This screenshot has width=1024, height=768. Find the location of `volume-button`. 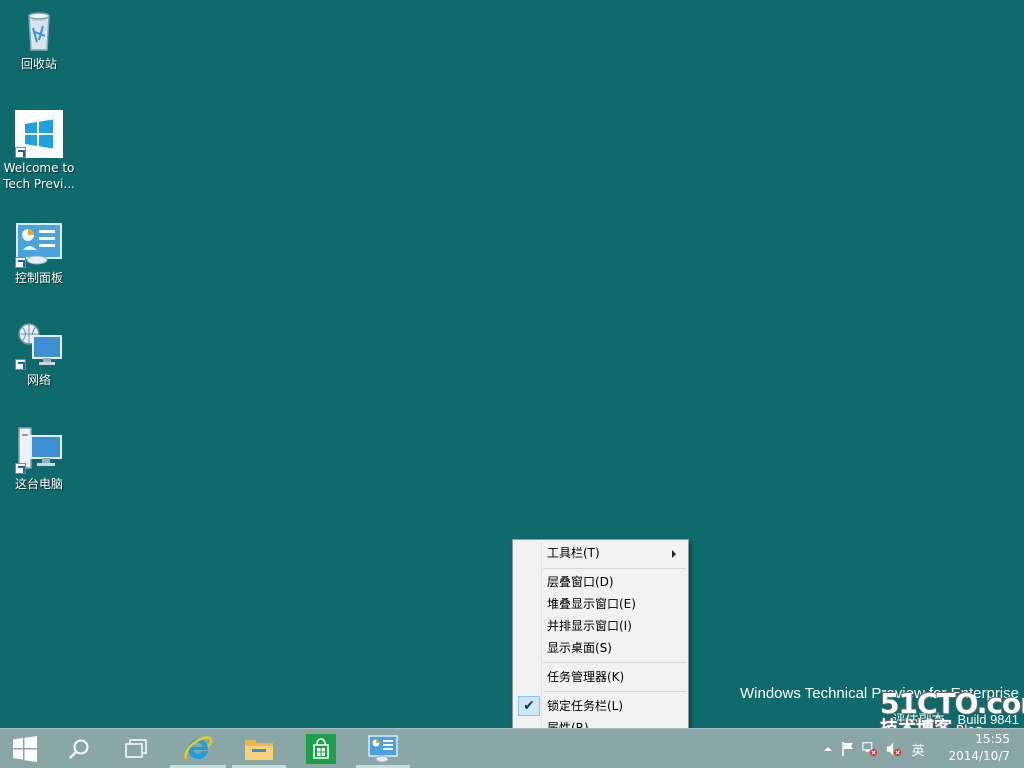

volume-button is located at coordinates (894, 749).